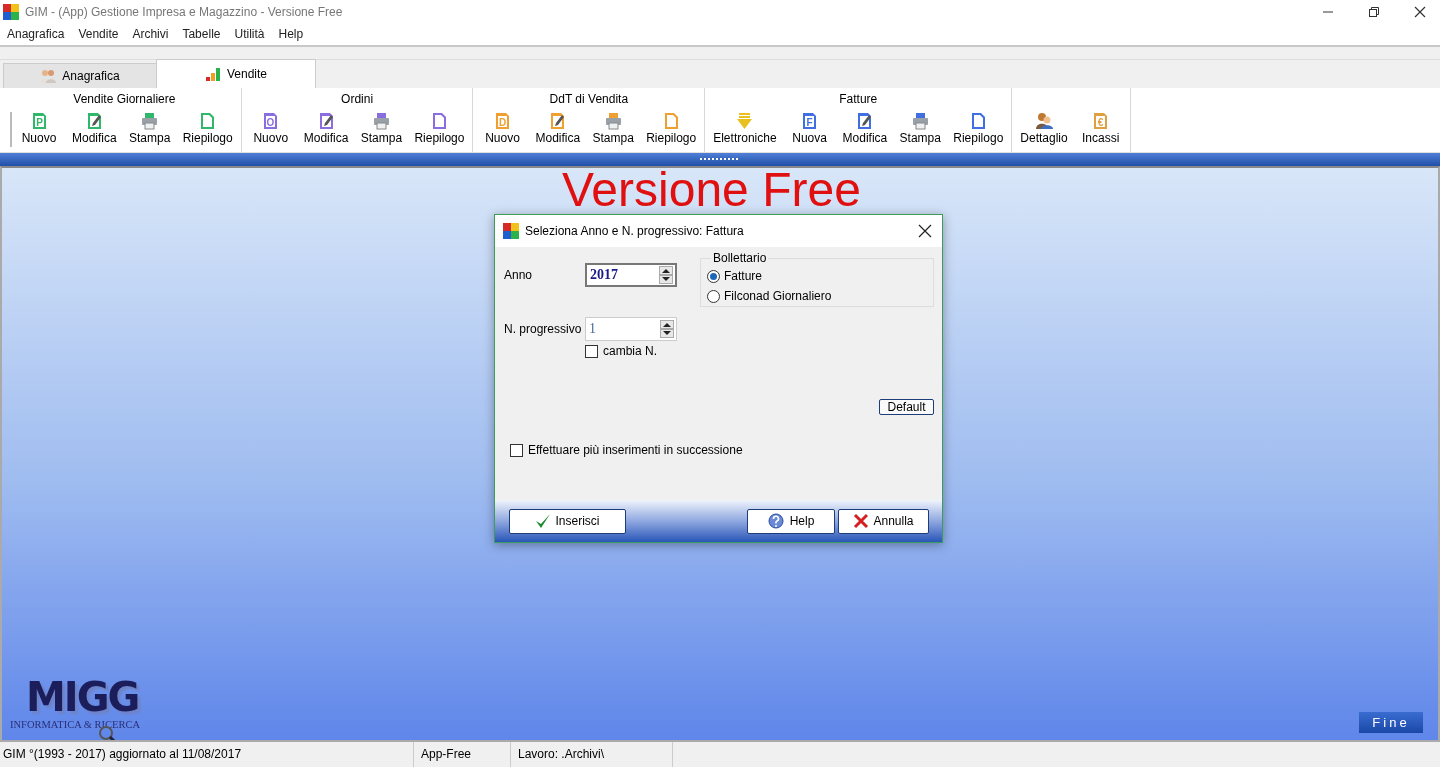  Describe the element at coordinates (567, 521) in the screenshot. I see `ok-button: Inserisci` at that location.